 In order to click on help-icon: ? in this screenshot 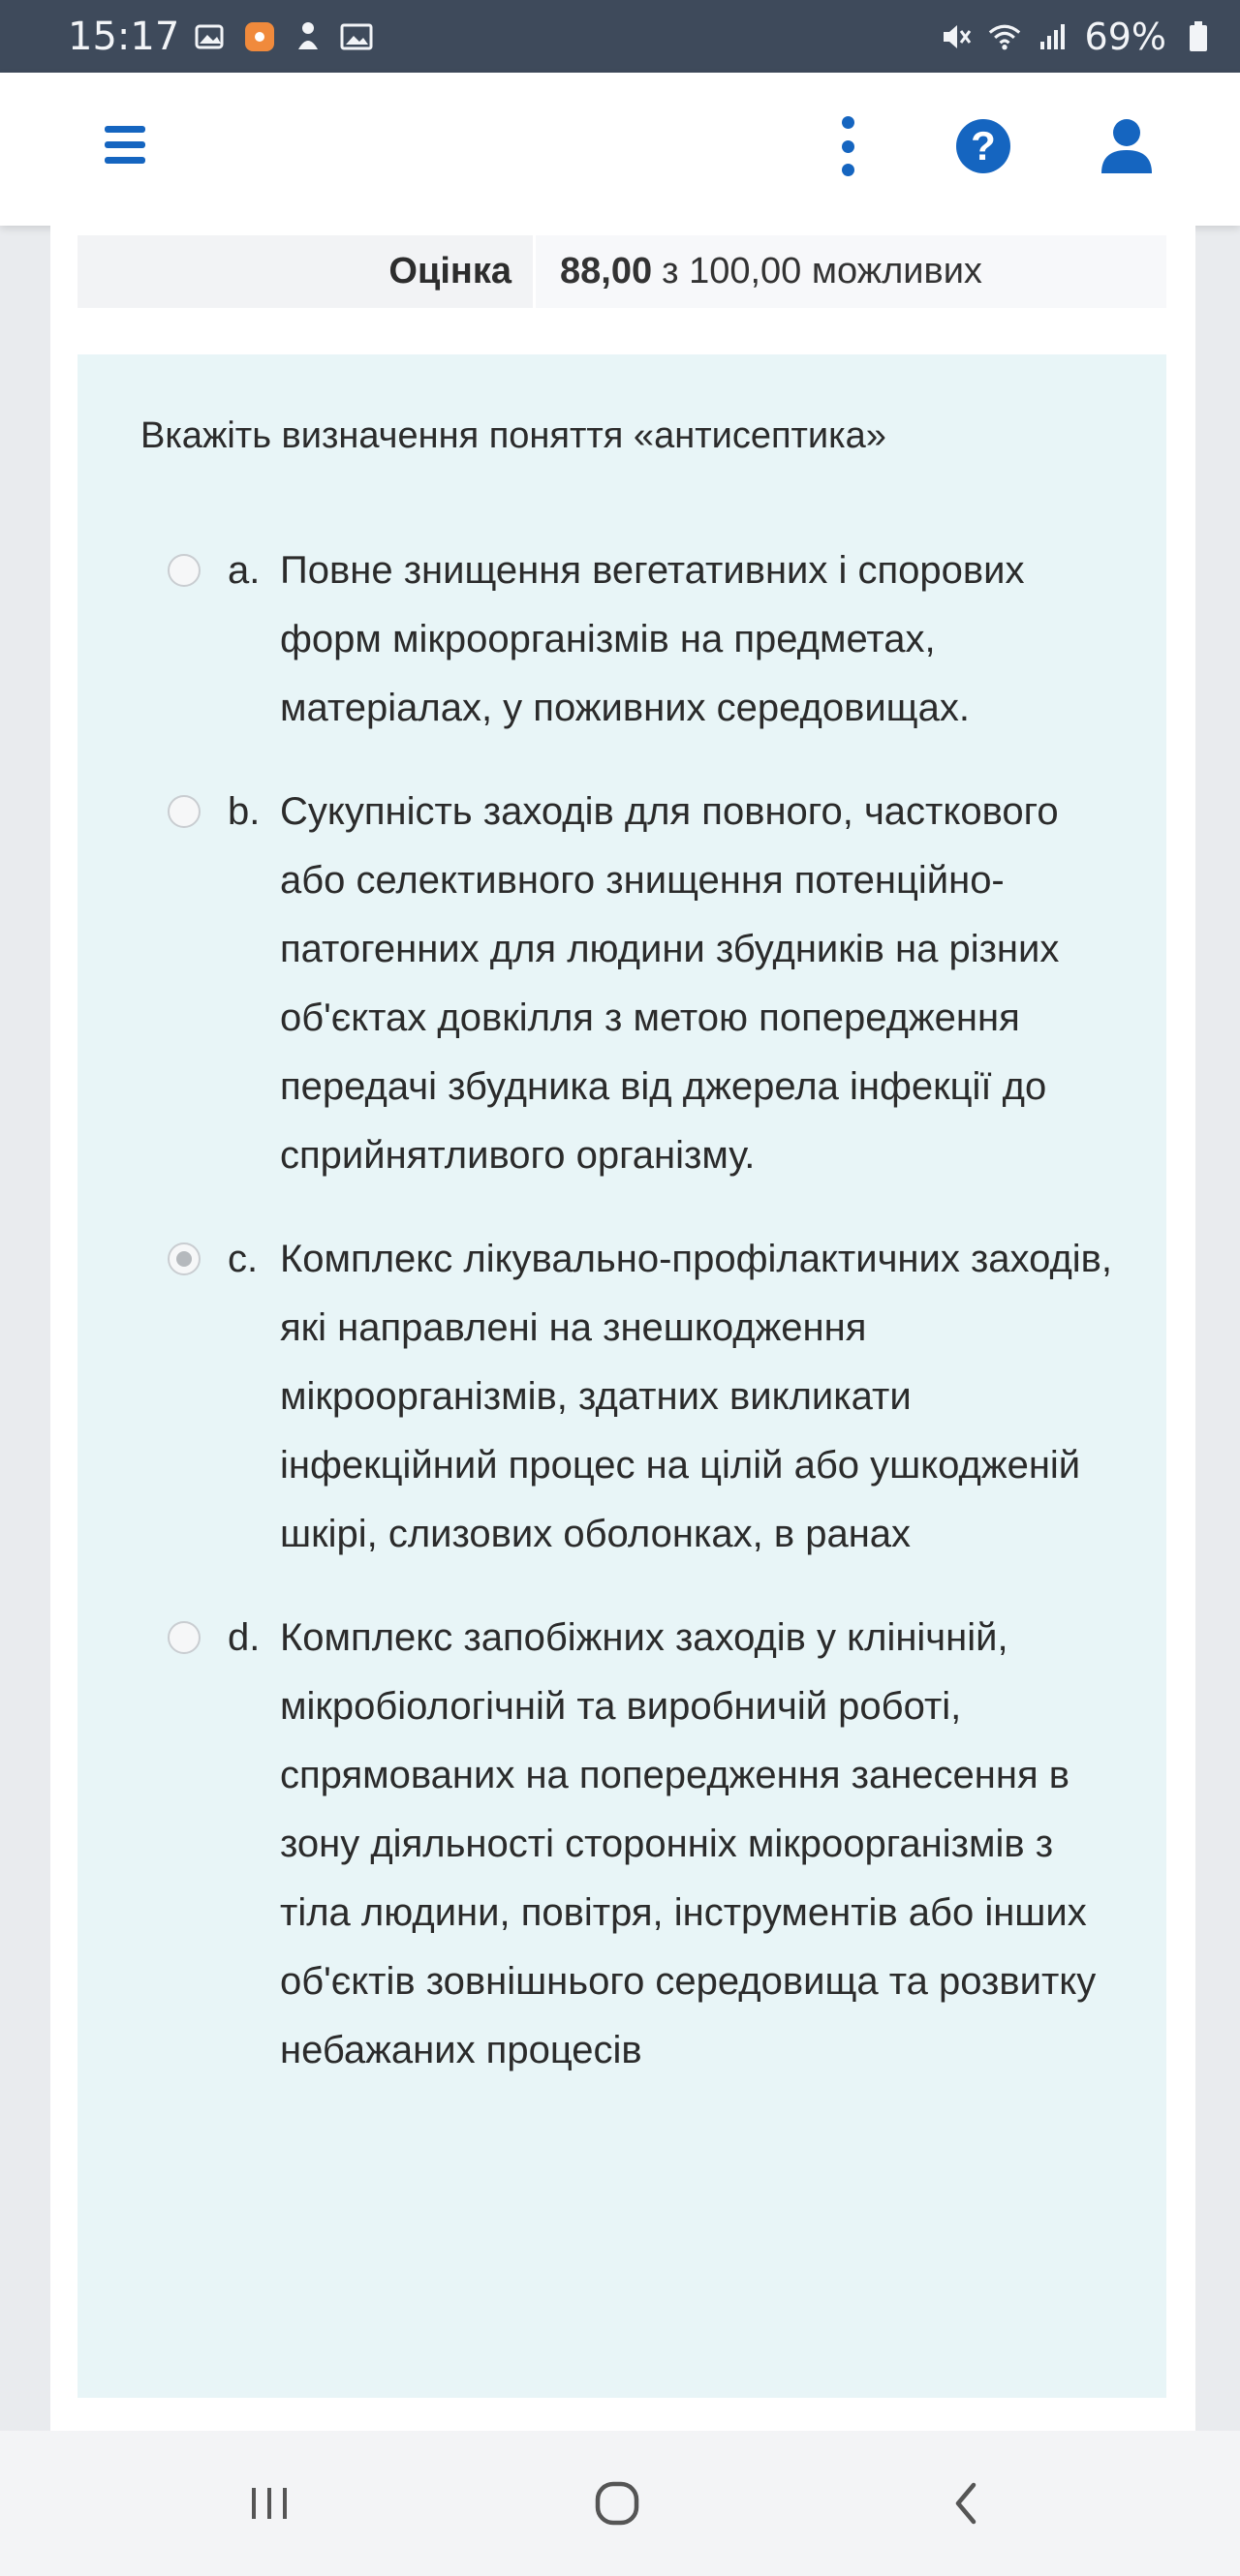, I will do `click(983, 146)`.